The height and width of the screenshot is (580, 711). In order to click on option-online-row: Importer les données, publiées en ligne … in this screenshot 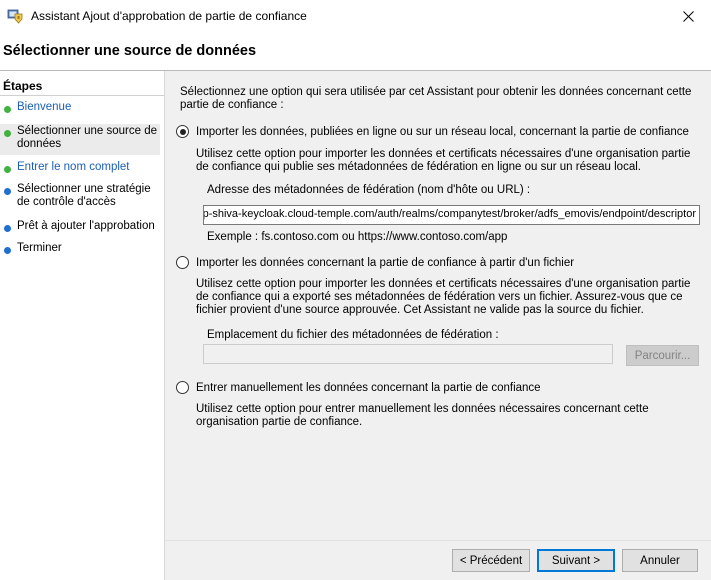, I will do `click(432, 131)`.